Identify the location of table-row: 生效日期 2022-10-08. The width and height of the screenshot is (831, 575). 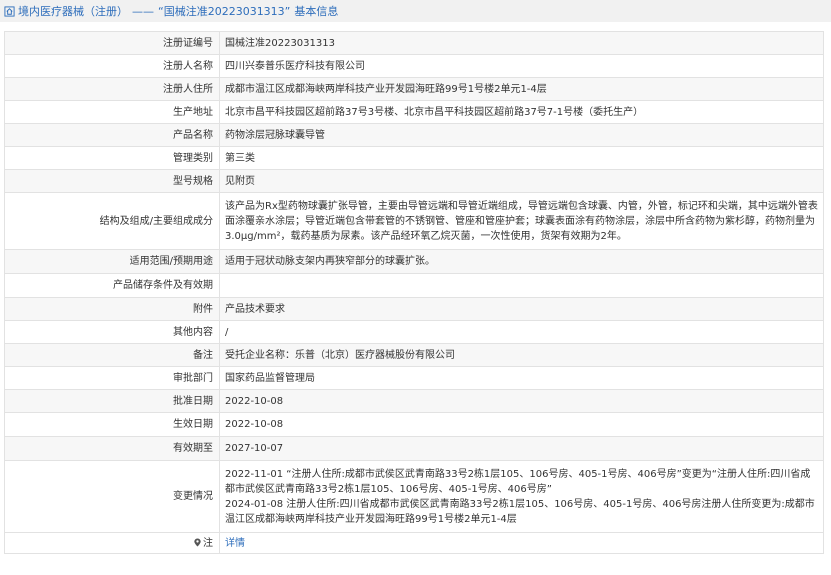
(414, 424).